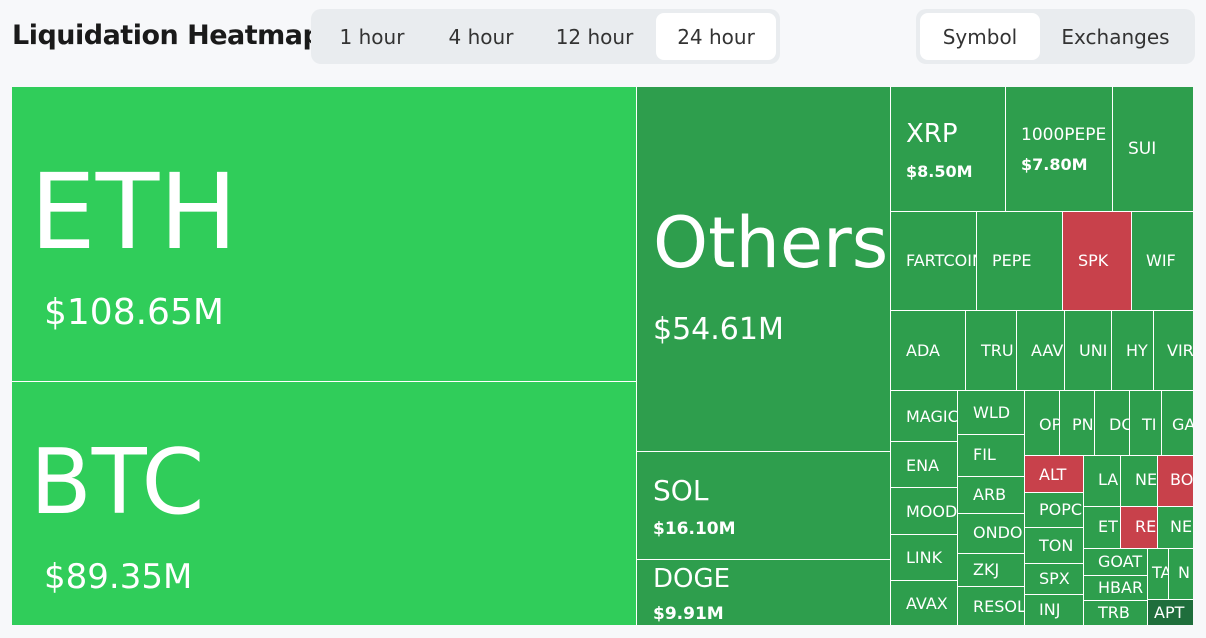 The image size is (1206, 638). I want to click on tile-ena: ENA, so click(924, 464).